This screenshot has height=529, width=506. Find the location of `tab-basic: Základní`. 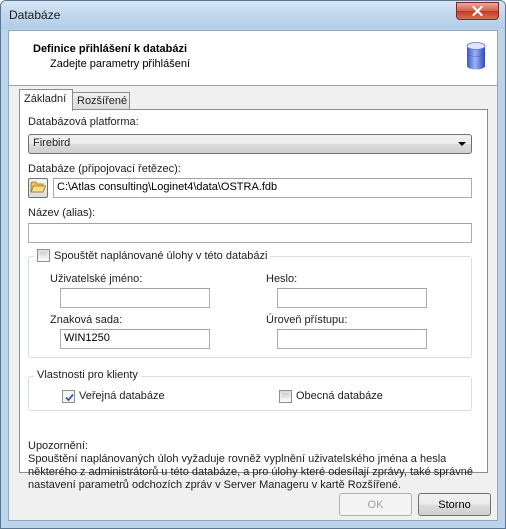

tab-basic: Základní is located at coordinates (46, 100).